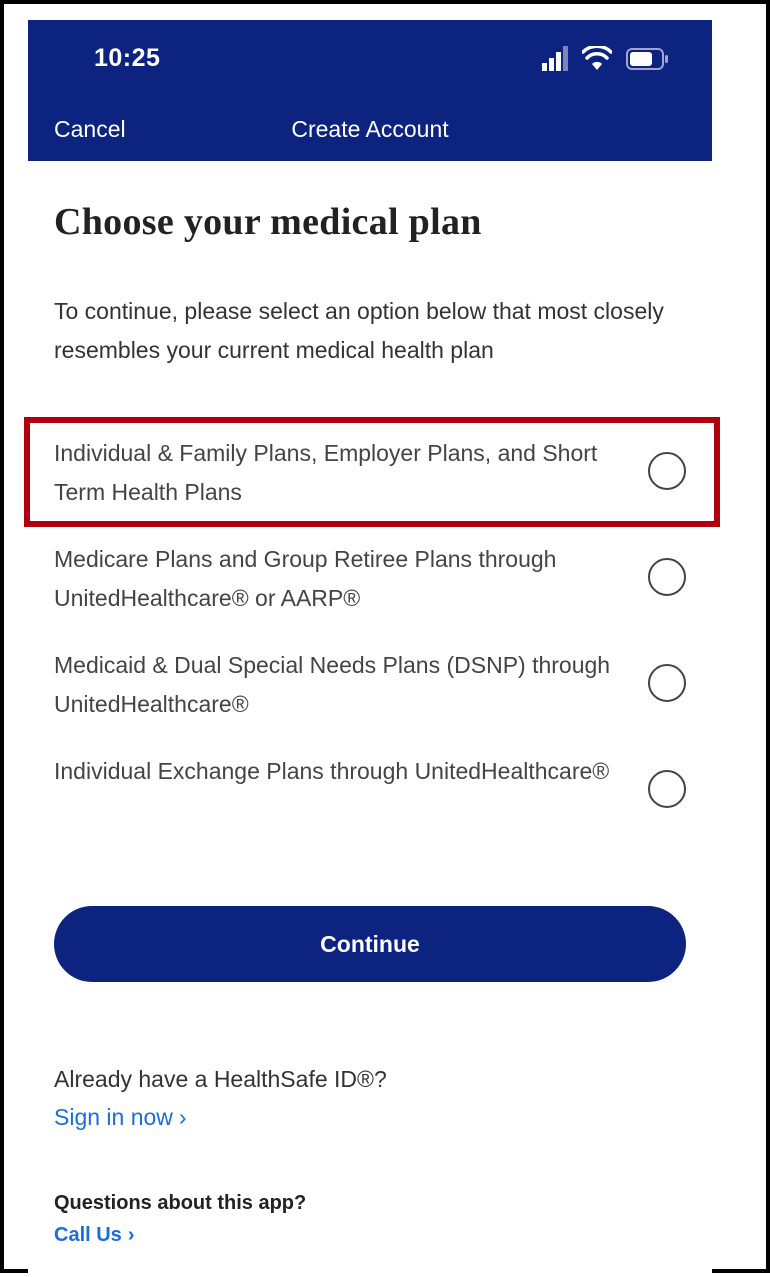 This screenshot has width=770, height=1277. I want to click on page-title: Choose your medical plan, so click(268, 222).